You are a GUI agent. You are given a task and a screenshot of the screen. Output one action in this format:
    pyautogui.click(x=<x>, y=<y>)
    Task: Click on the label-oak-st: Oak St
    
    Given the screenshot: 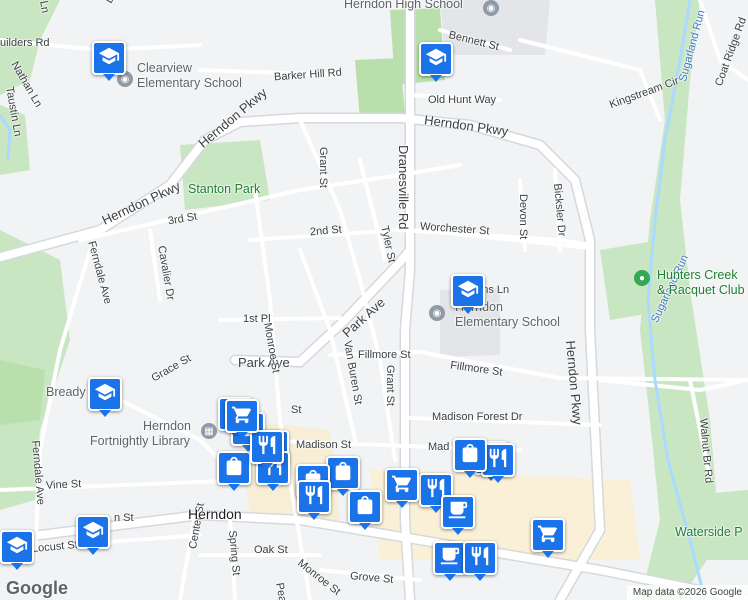 What is the action you would take?
    pyautogui.click(x=271, y=550)
    